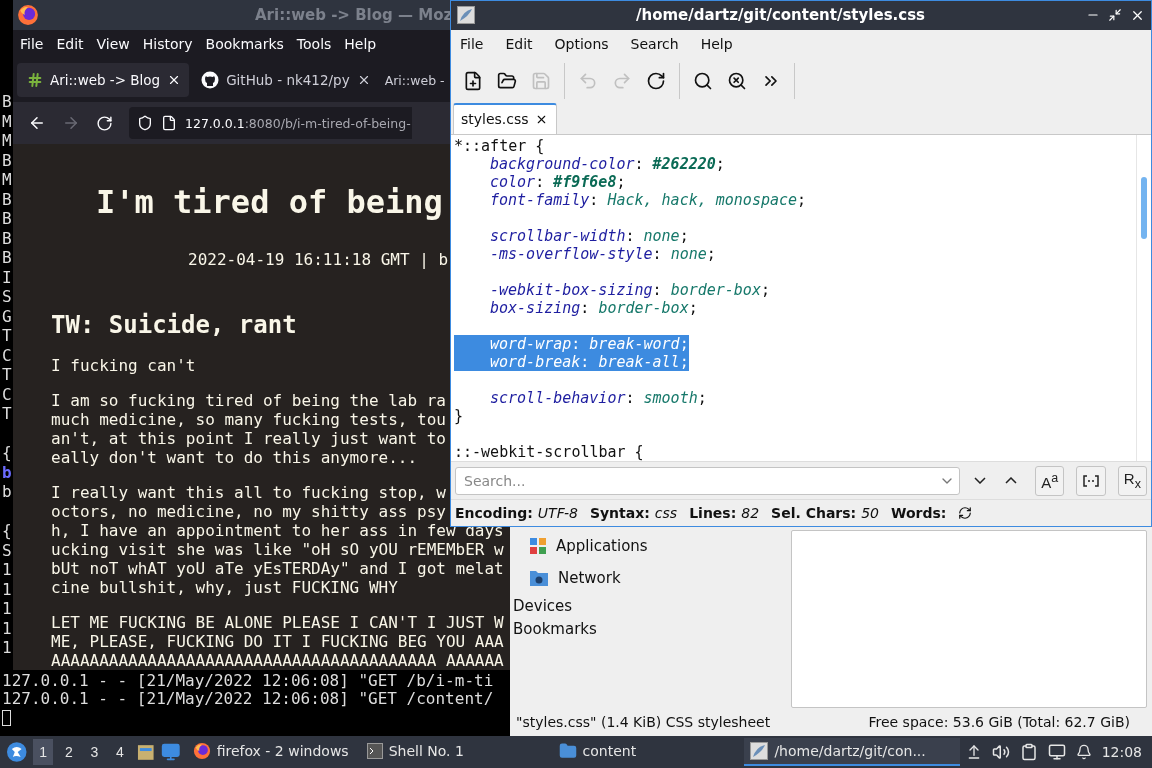  I want to click on post-heading: TW: Suicide, rant, so click(174, 325).